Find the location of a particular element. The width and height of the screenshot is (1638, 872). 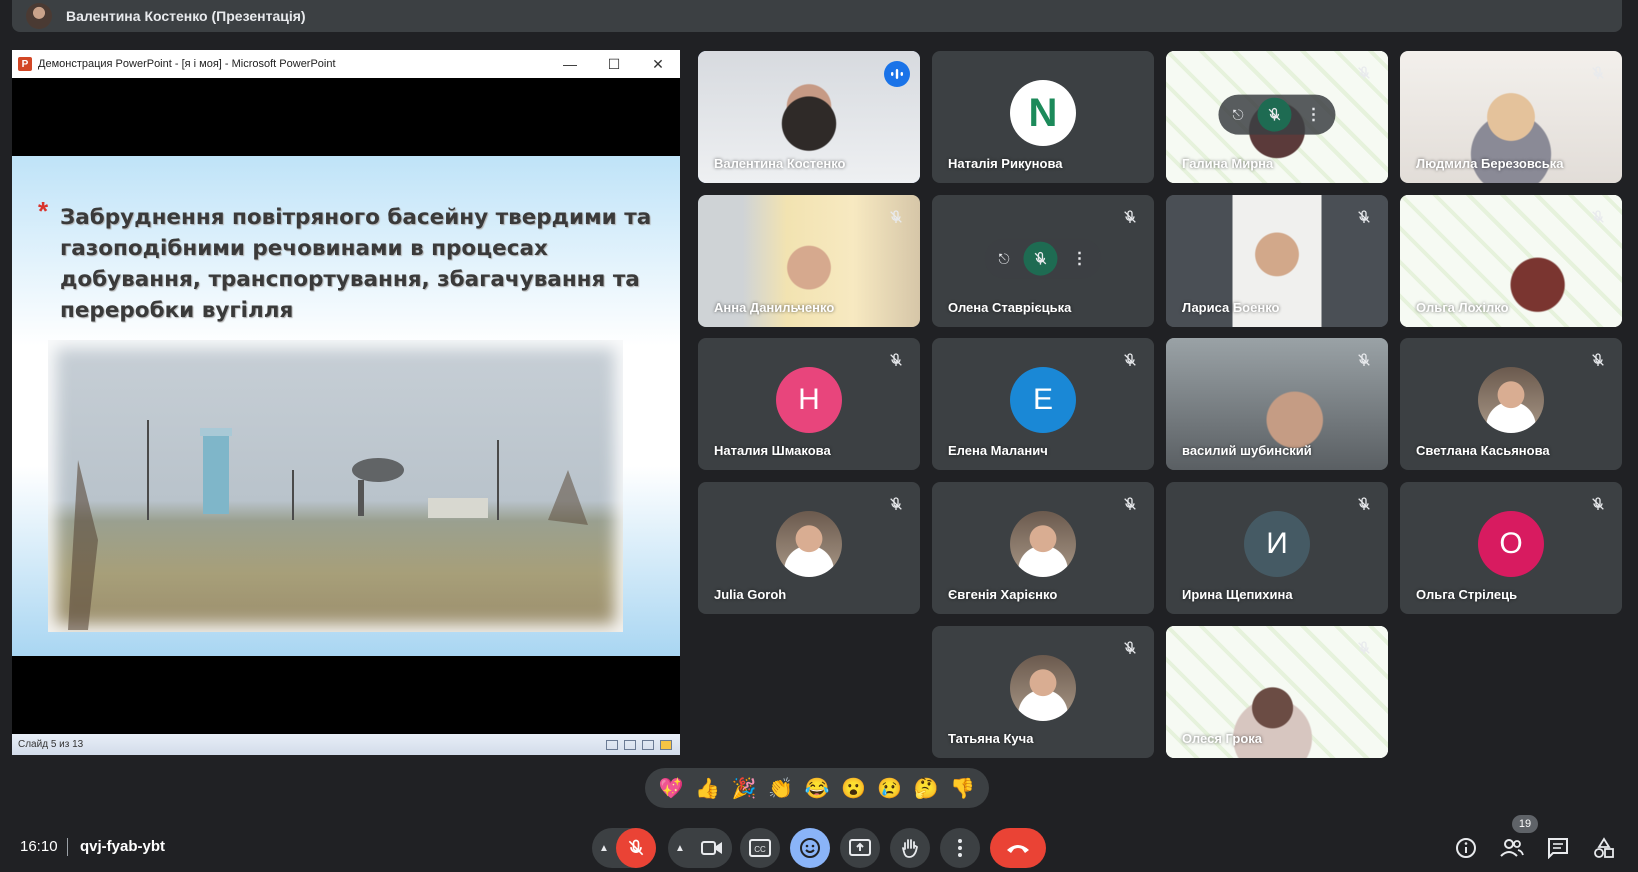

participant-avatar: И is located at coordinates (1277, 544).